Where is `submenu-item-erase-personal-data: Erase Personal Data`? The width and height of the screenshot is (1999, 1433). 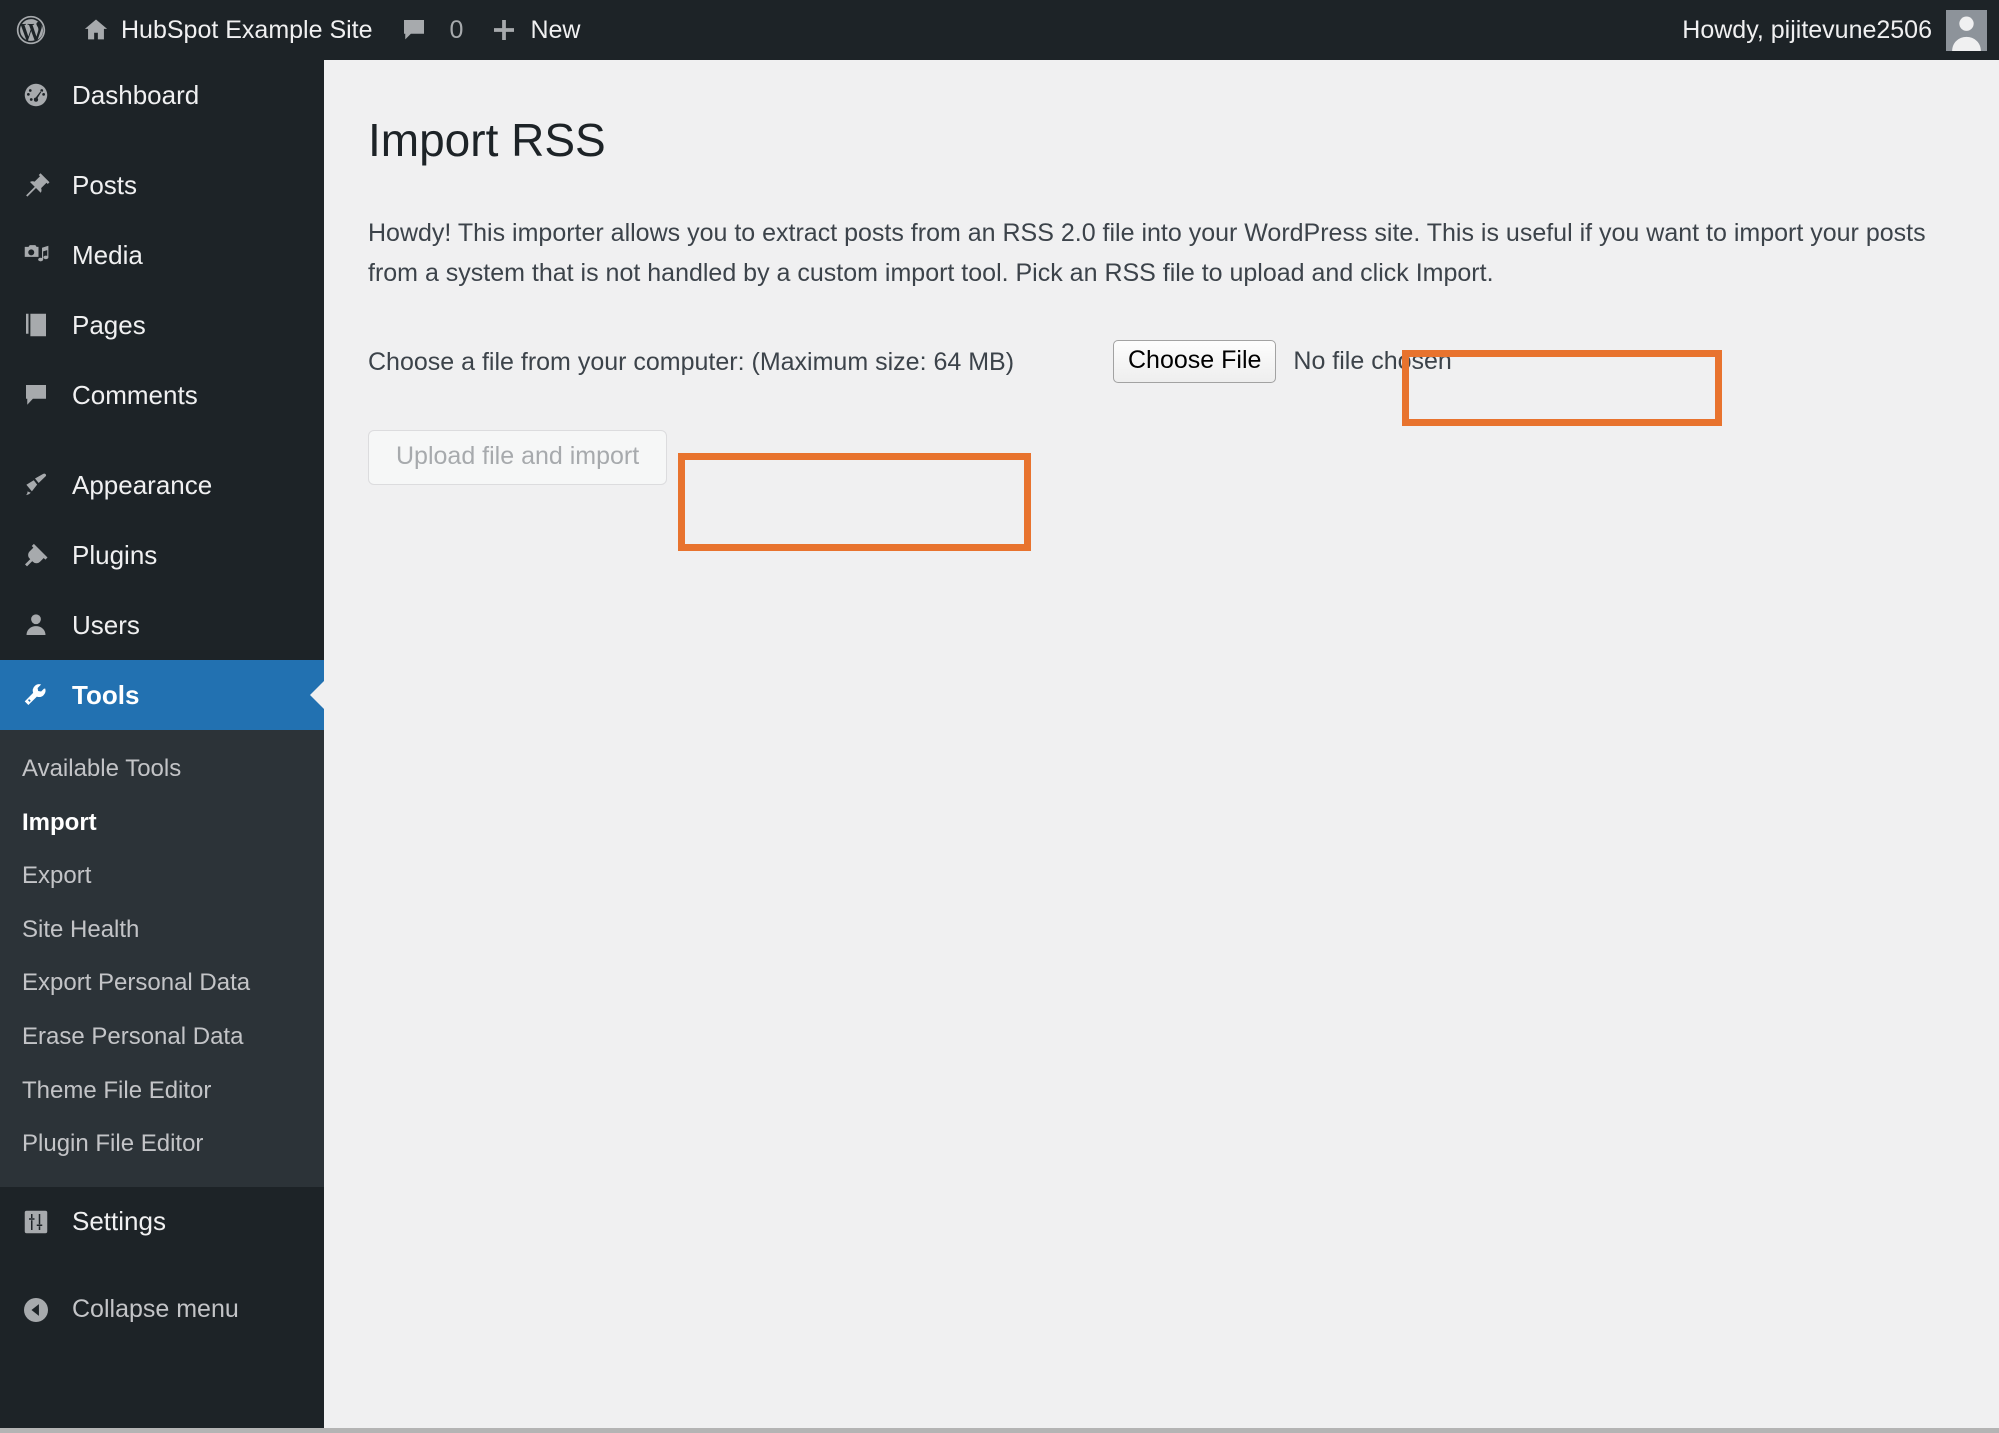
submenu-item-erase-personal-data: Erase Personal Data is located at coordinates (162, 1037).